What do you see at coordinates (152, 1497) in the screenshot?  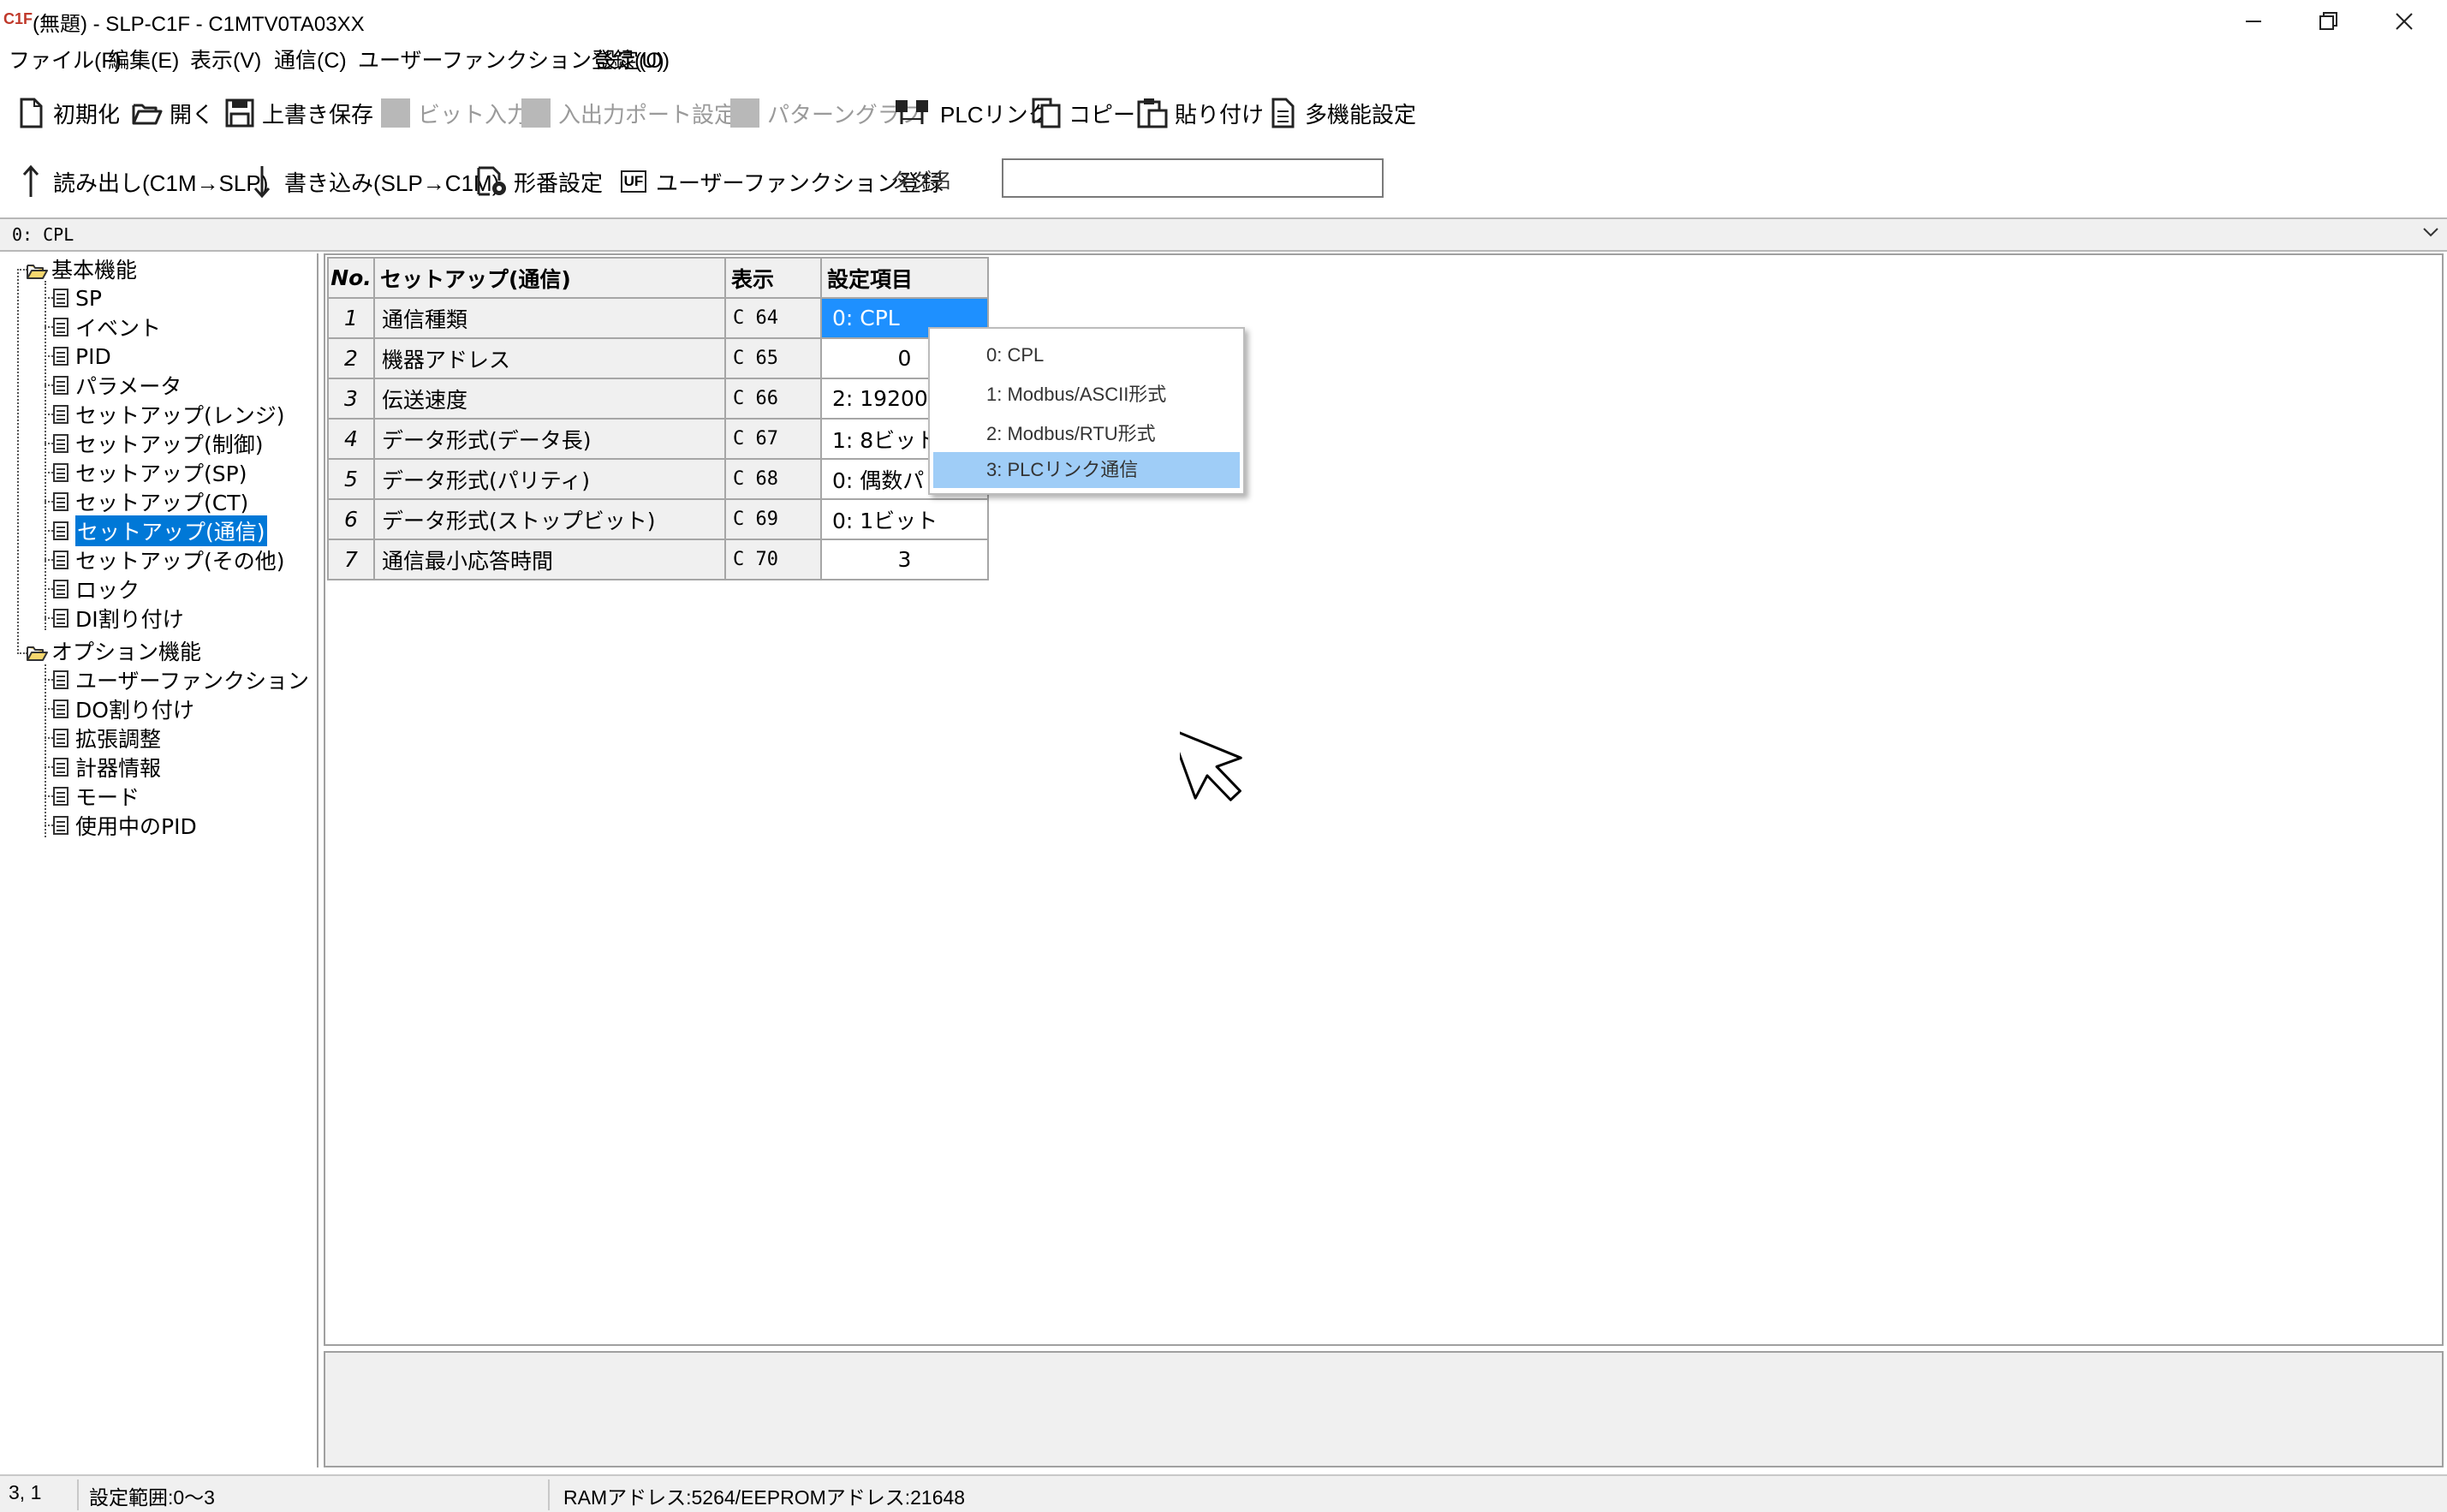 I see `status-range: 設定範囲:0〜3` at bounding box center [152, 1497].